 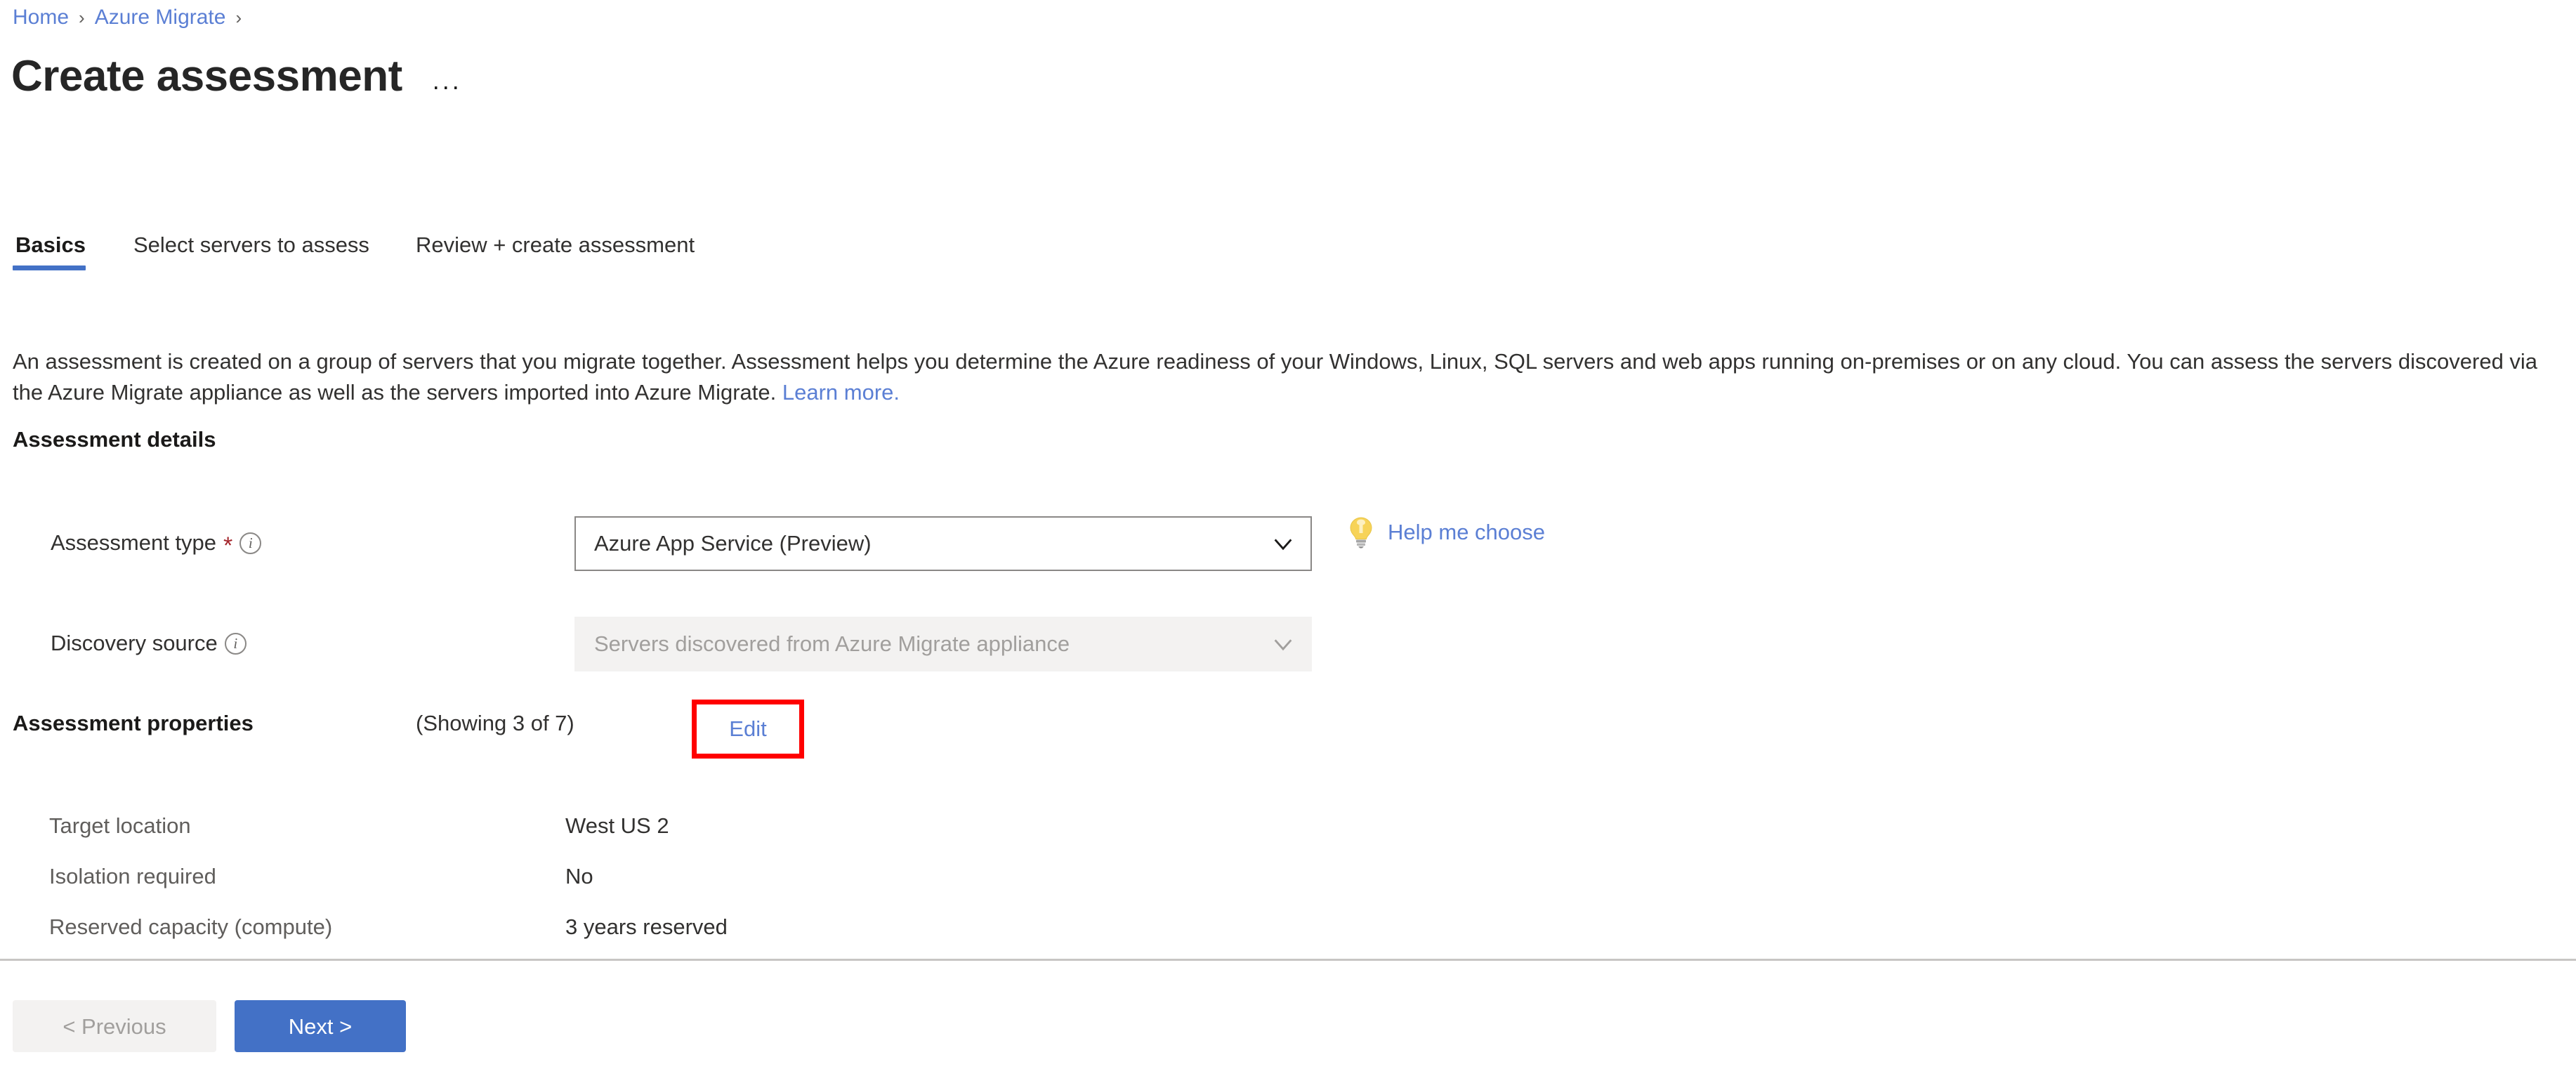 I want to click on tab-select-servers: Select servers to assess, so click(x=259, y=251).